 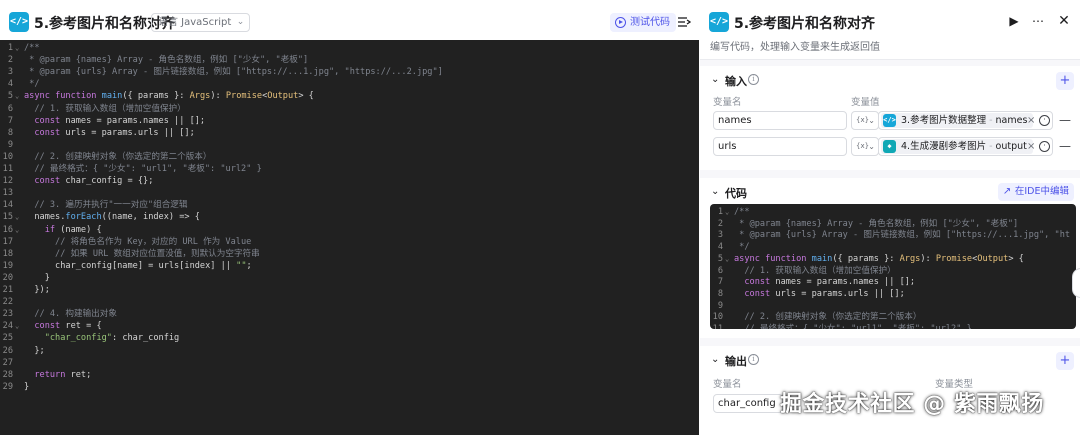 What do you see at coordinates (865, 102) in the screenshot?
I see `col-var-value: 变量值` at bounding box center [865, 102].